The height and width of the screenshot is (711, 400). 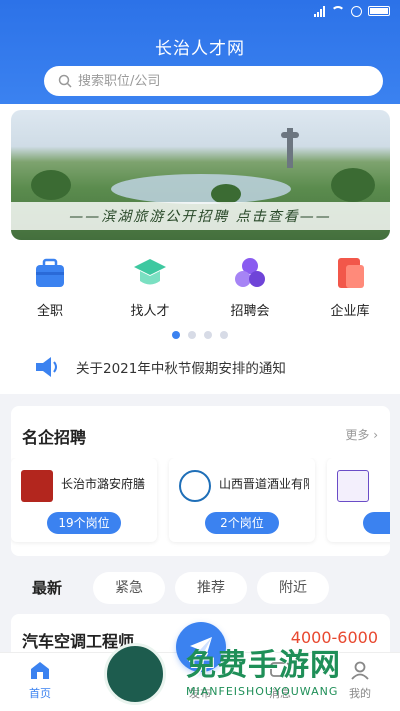 I want to click on app-title: 长治人才网, so click(x=200, y=49).